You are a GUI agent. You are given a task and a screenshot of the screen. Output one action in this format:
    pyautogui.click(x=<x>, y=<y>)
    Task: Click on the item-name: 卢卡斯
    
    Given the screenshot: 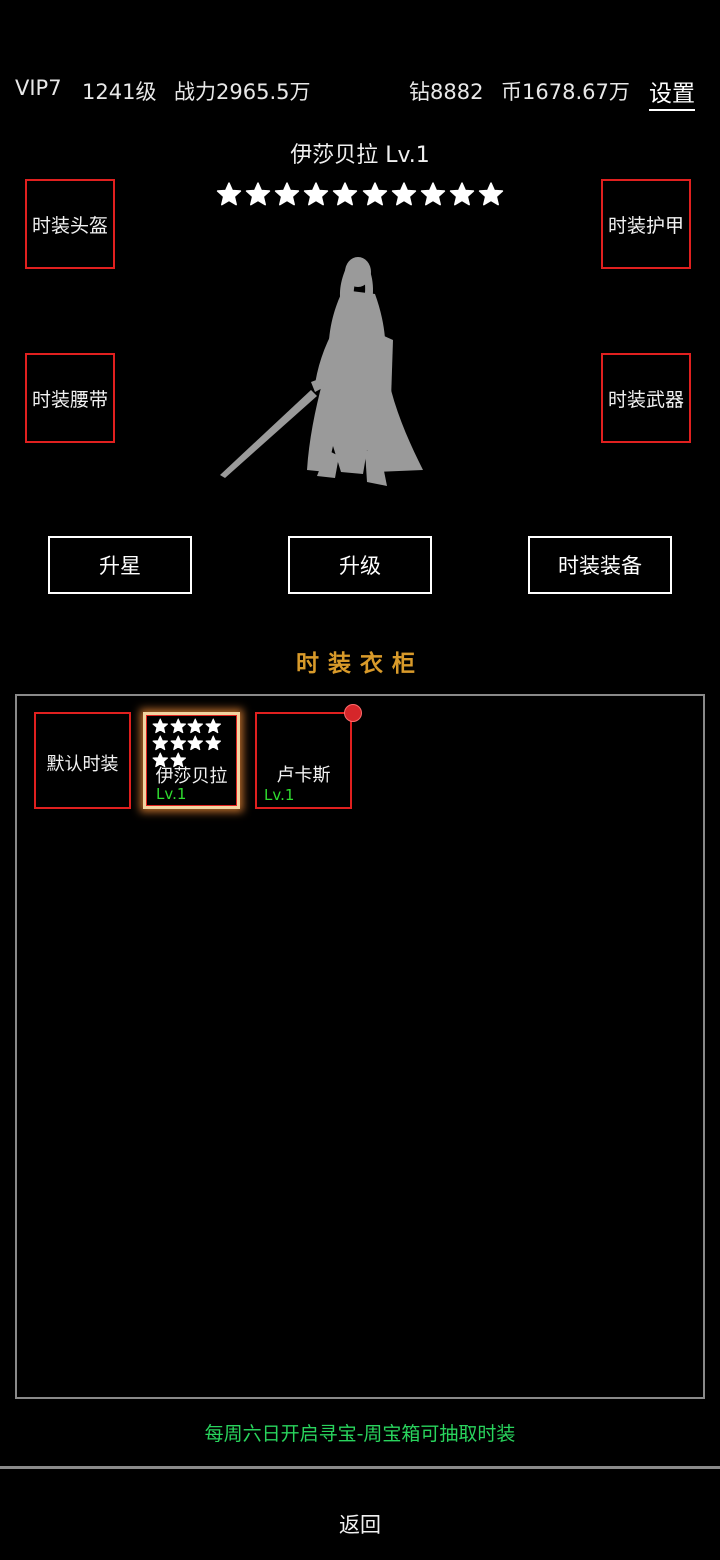 What is the action you would take?
    pyautogui.click(x=303, y=775)
    